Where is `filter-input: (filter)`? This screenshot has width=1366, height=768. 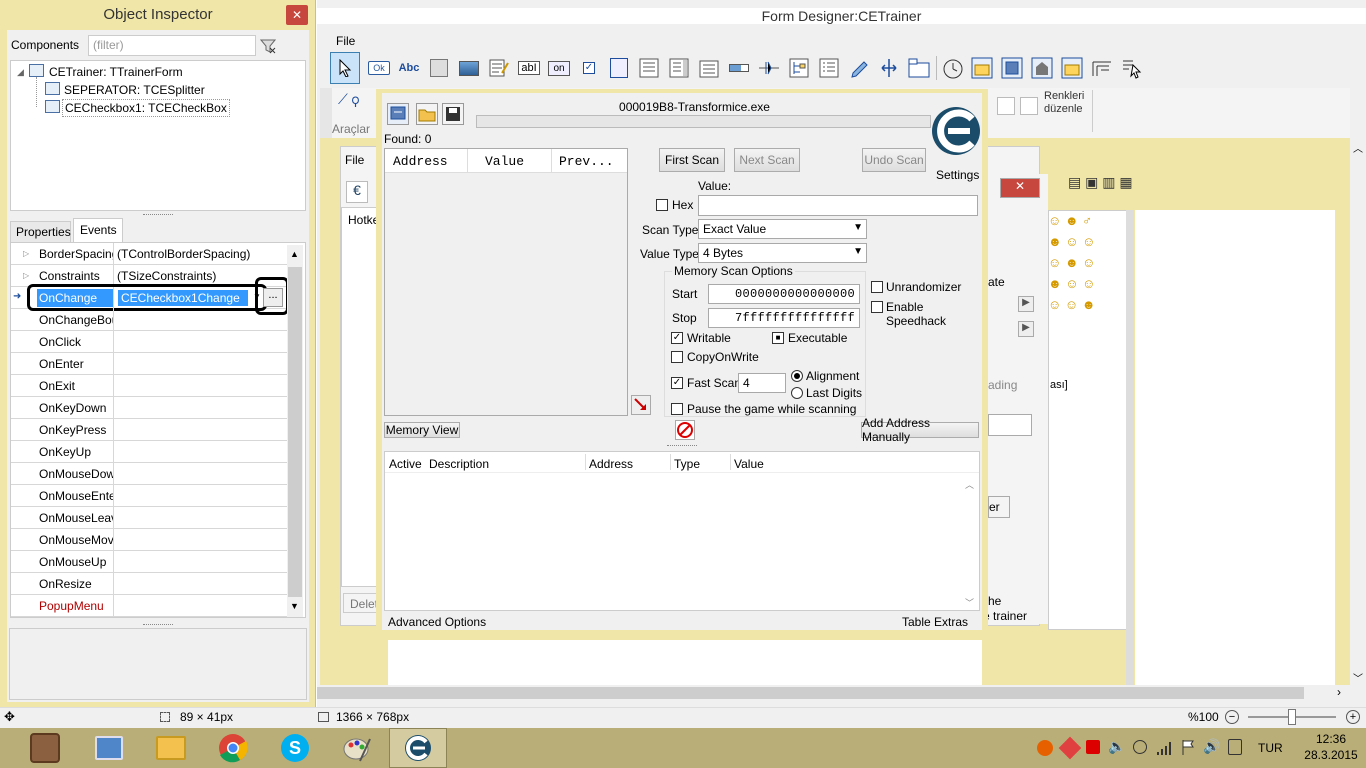 filter-input: (filter) is located at coordinates (172, 45).